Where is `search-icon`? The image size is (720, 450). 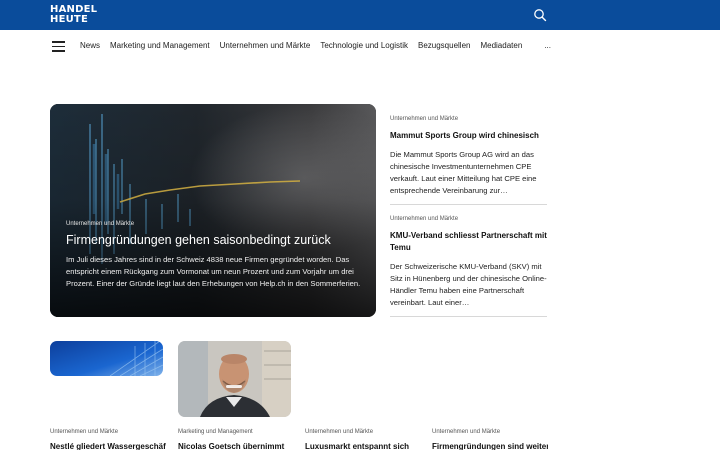 search-icon is located at coordinates (540, 15).